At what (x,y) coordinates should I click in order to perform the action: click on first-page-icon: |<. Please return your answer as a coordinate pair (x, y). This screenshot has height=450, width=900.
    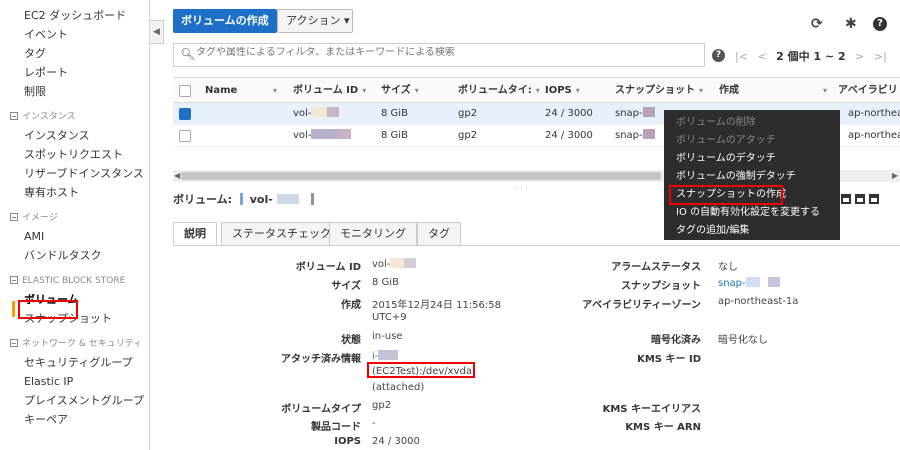
    Looking at the image, I should click on (741, 56).